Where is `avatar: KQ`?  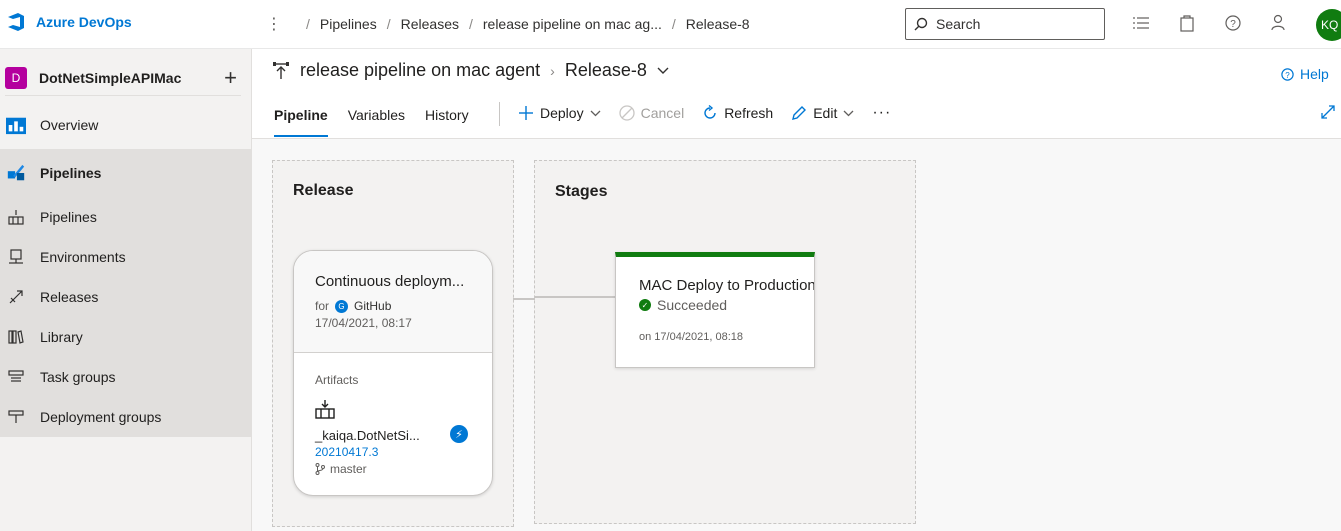
avatar: KQ is located at coordinates (1328, 25).